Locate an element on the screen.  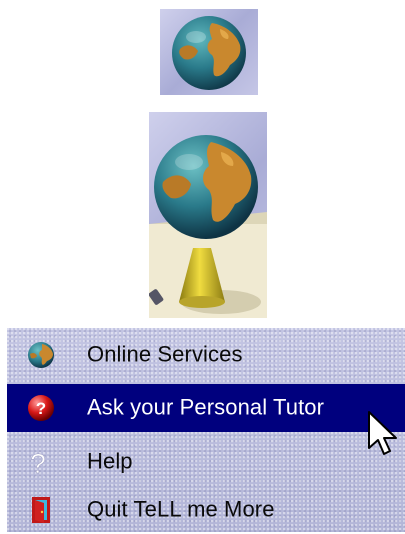
menu-item-help: ? Help is located at coordinates (206, 462).